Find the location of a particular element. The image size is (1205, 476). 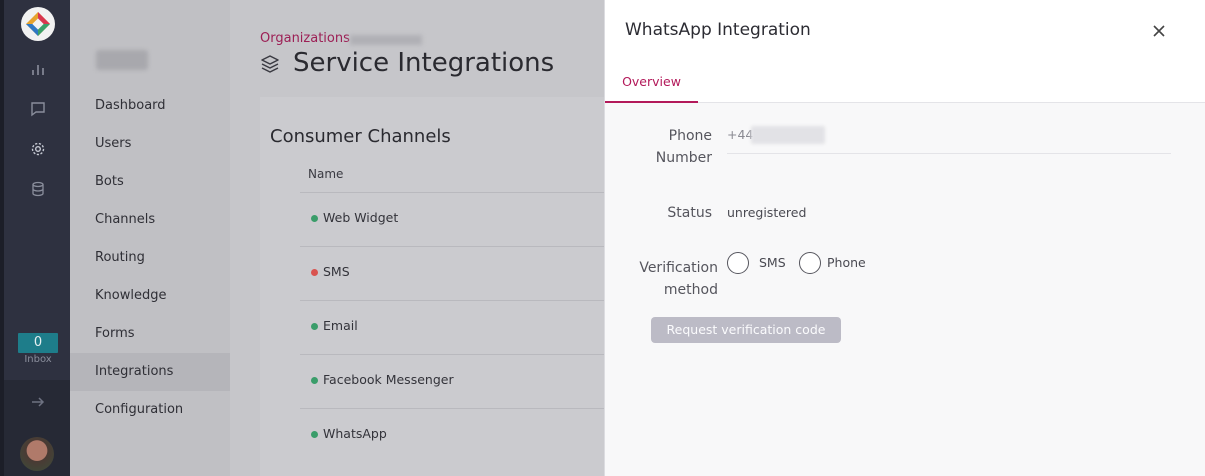

layers-icon is located at coordinates (270, 64).